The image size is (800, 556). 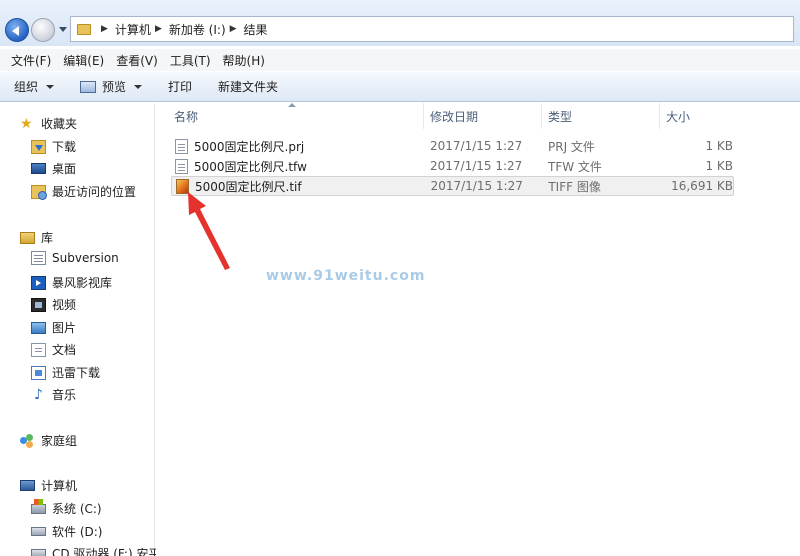 What do you see at coordinates (575, 166) in the screenshot?
I see `file-type: TFW 文件` at bounding box center [575, 166].